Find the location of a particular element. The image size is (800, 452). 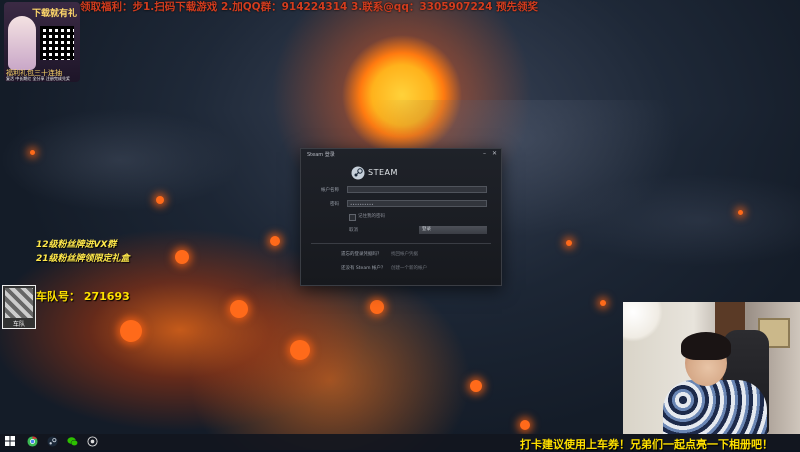

close-icon: ✕ is located at coordinates (494, 153).